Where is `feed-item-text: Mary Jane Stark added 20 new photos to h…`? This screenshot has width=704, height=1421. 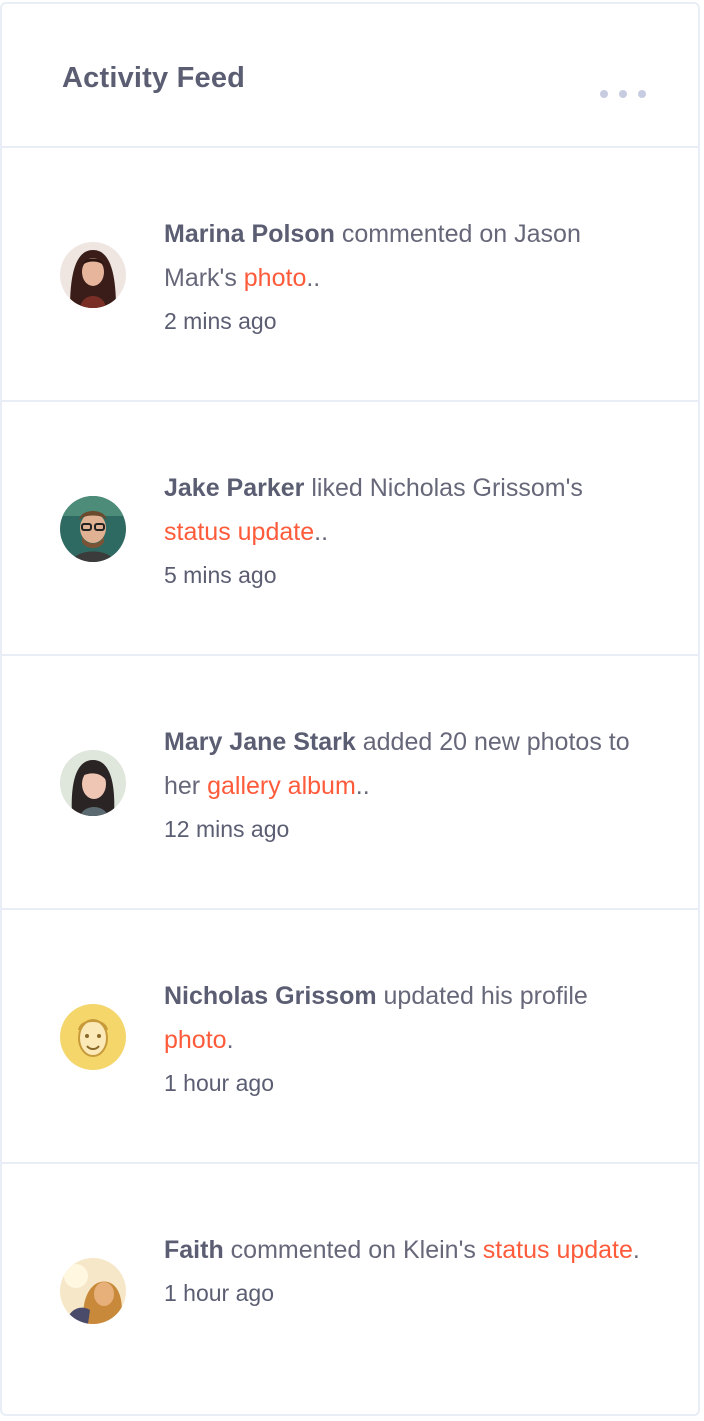 feed-item-text: Mary Jane Stark added 20 new photos to h… is located at coordinates (404, 764).